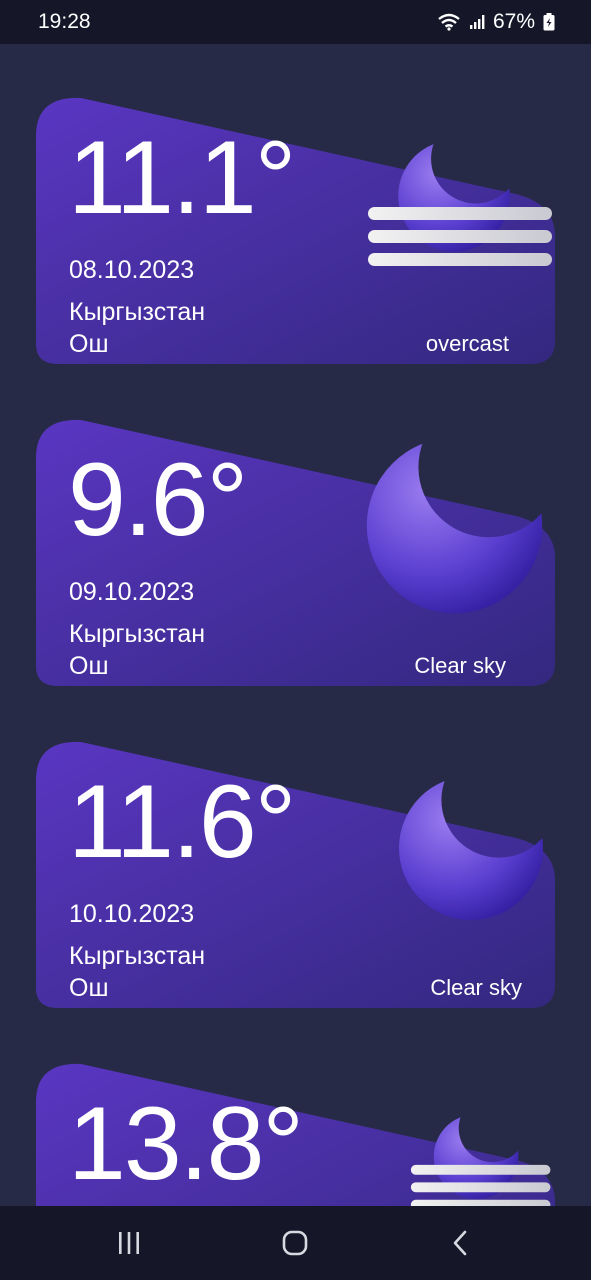 The width and height of the screenshot is (591, 1280). Describe the element at coordinates (132, 914) in the screenshot. I see `forecast-date: 10.10.2023` at that location.